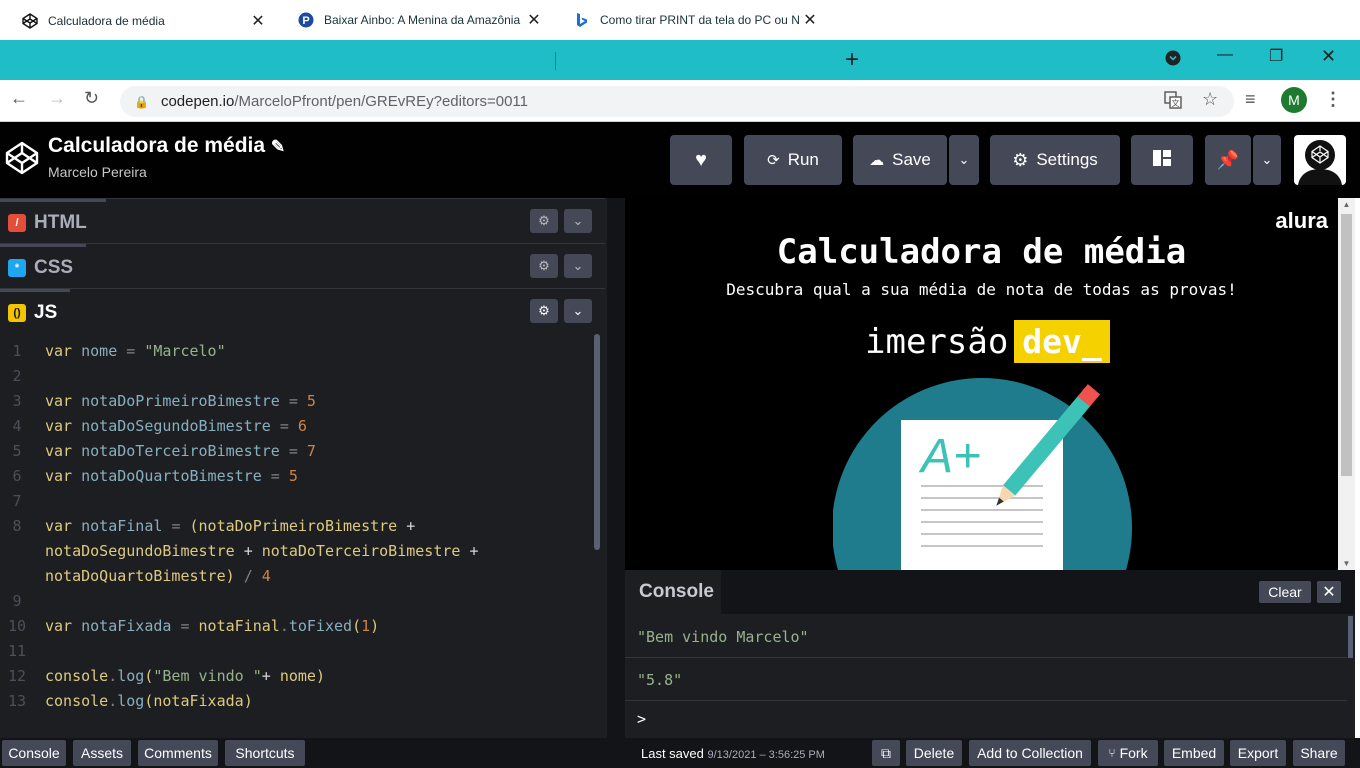 The height and width of the screenshot is (768, 1360). I want to click on code-line: notaDoQuartoBimestre) / 4, so click(158, 576).